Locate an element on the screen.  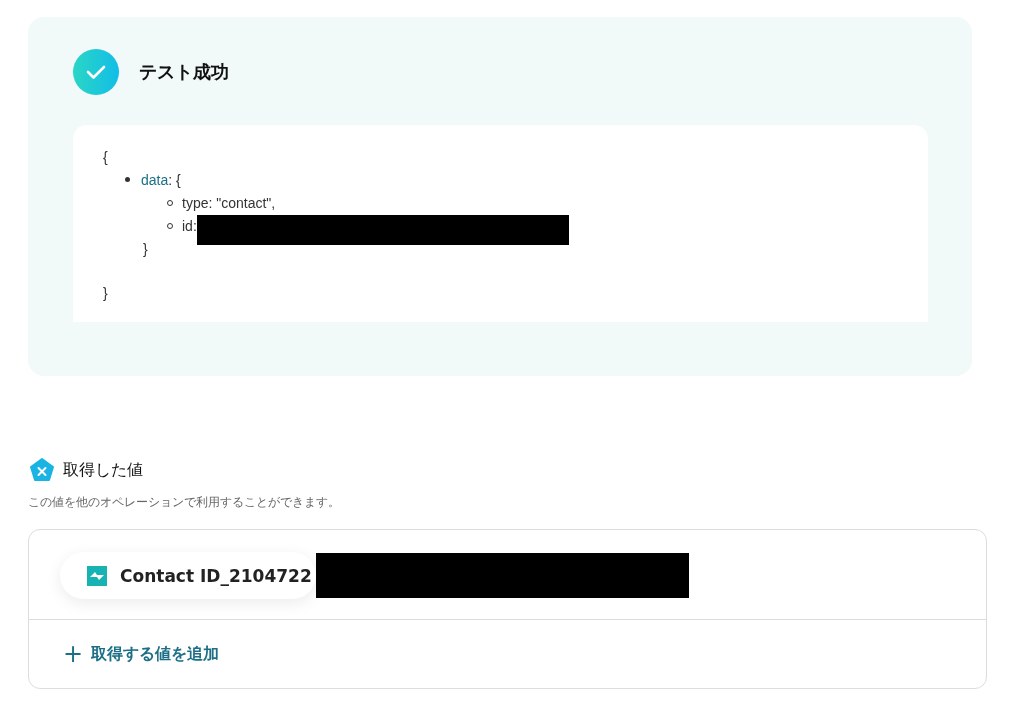
code-text: { is located at coordinates (105, 156).